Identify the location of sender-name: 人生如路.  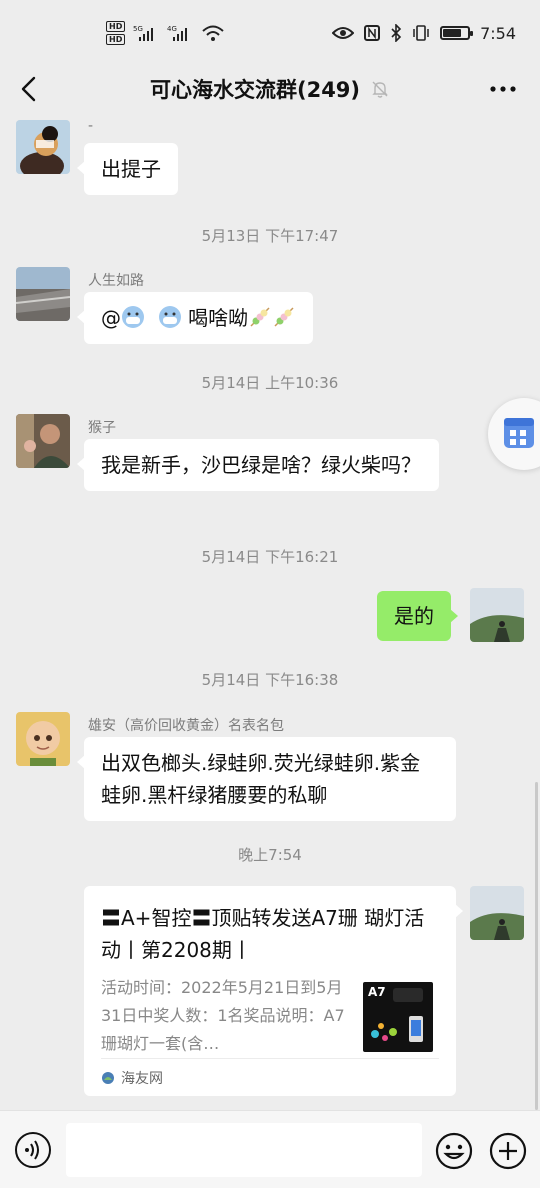
(116, 281).